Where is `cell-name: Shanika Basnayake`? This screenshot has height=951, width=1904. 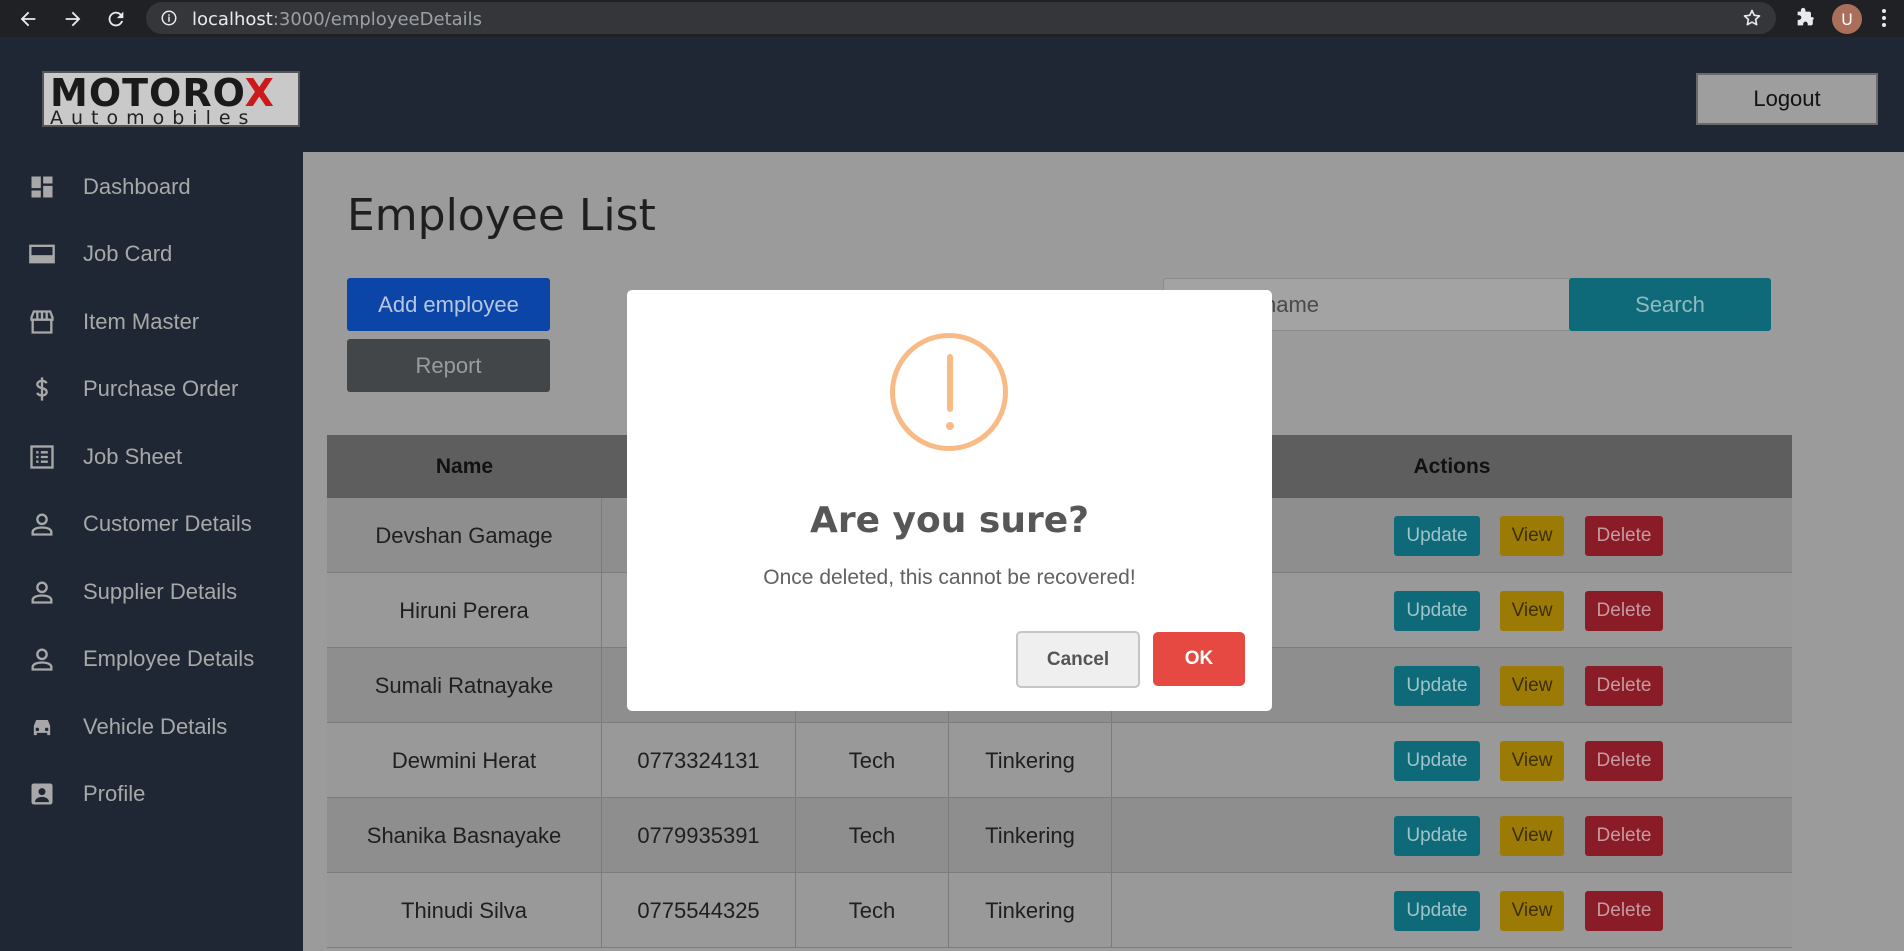 cell-name: Shanika Basnayake is located at coordinates (464, 835).